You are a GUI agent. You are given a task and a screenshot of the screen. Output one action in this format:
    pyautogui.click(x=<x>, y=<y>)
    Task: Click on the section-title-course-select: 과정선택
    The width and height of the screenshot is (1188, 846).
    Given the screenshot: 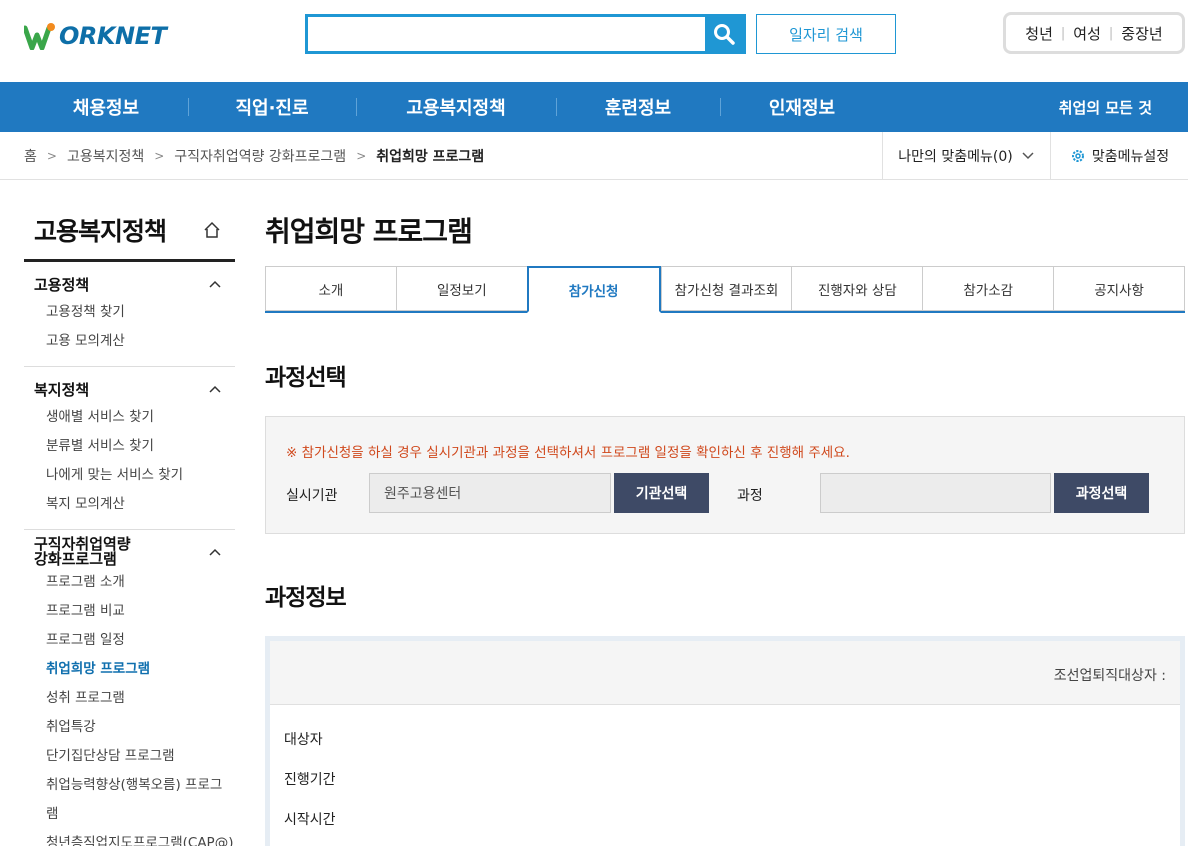 What is the action you would take?
    pyautogui.click(x=306, y=378)
    